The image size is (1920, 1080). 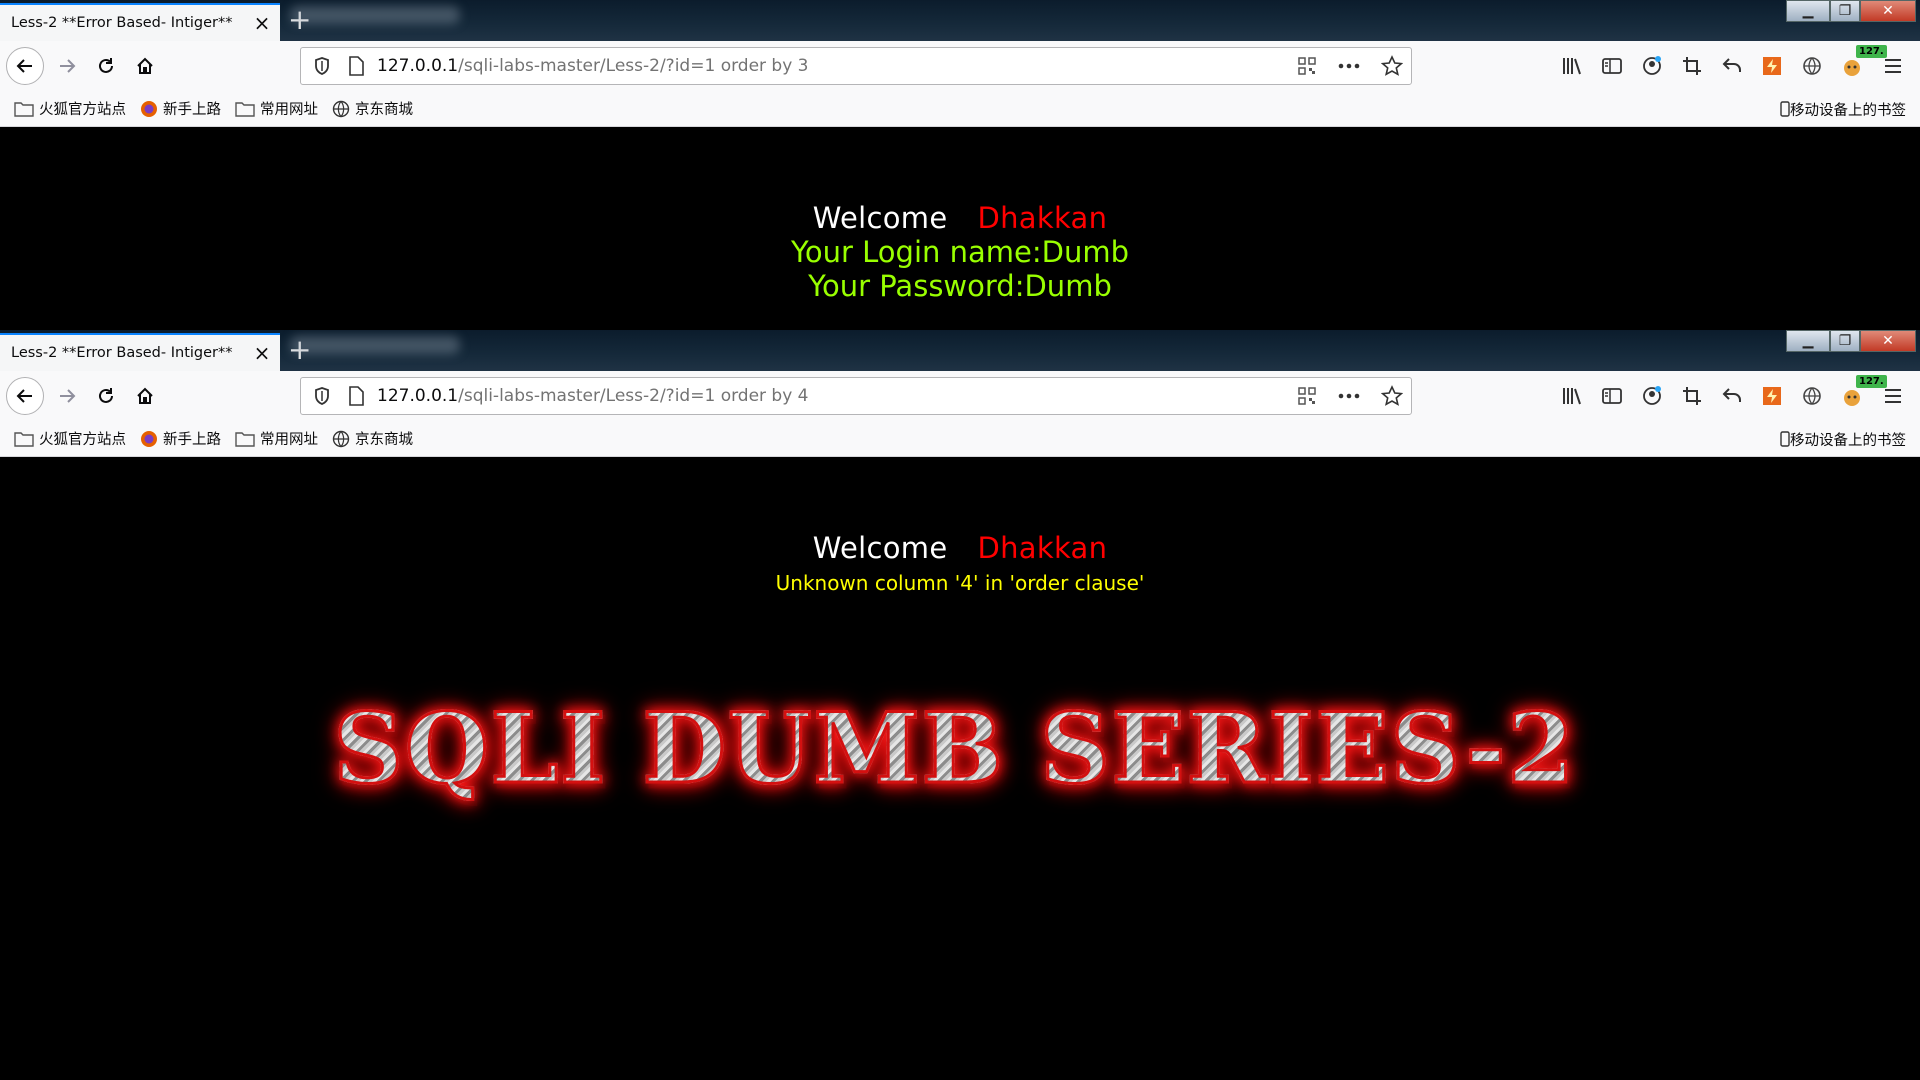 I want to click on hamburger-menu-icon, so click(x=1893, y=396).